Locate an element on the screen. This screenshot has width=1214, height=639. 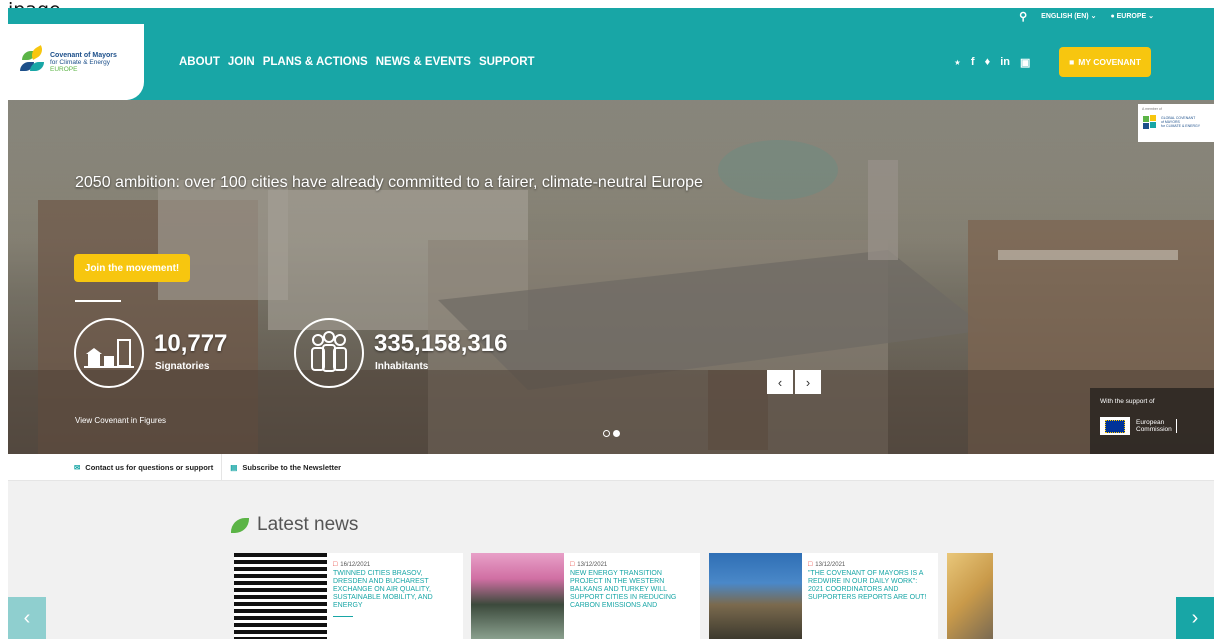
ec-support-badge: With the support of European Commission is located at coordinates (1152, 421).